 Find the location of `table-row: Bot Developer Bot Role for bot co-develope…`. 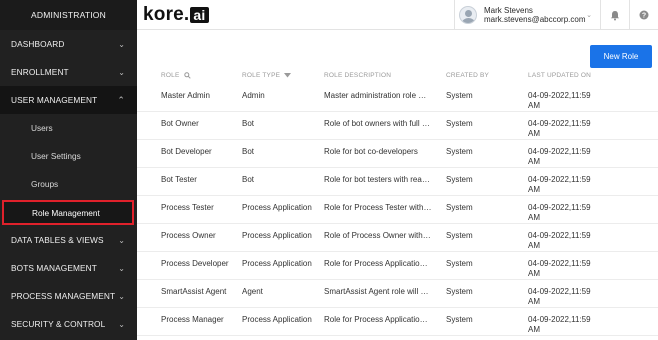

table-row: Bot Developer Bot Role for bot co-develope… is located at coordinates (397, 154).